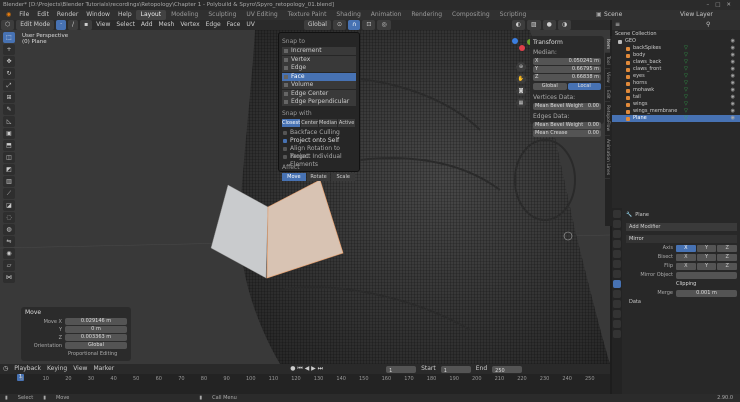 The height and width of the screenshot is (402, 740). What do you see at coordinates (721, 5) in the screenshot?
I see `window-controls: –□✕` at bounding box center [721, 5].